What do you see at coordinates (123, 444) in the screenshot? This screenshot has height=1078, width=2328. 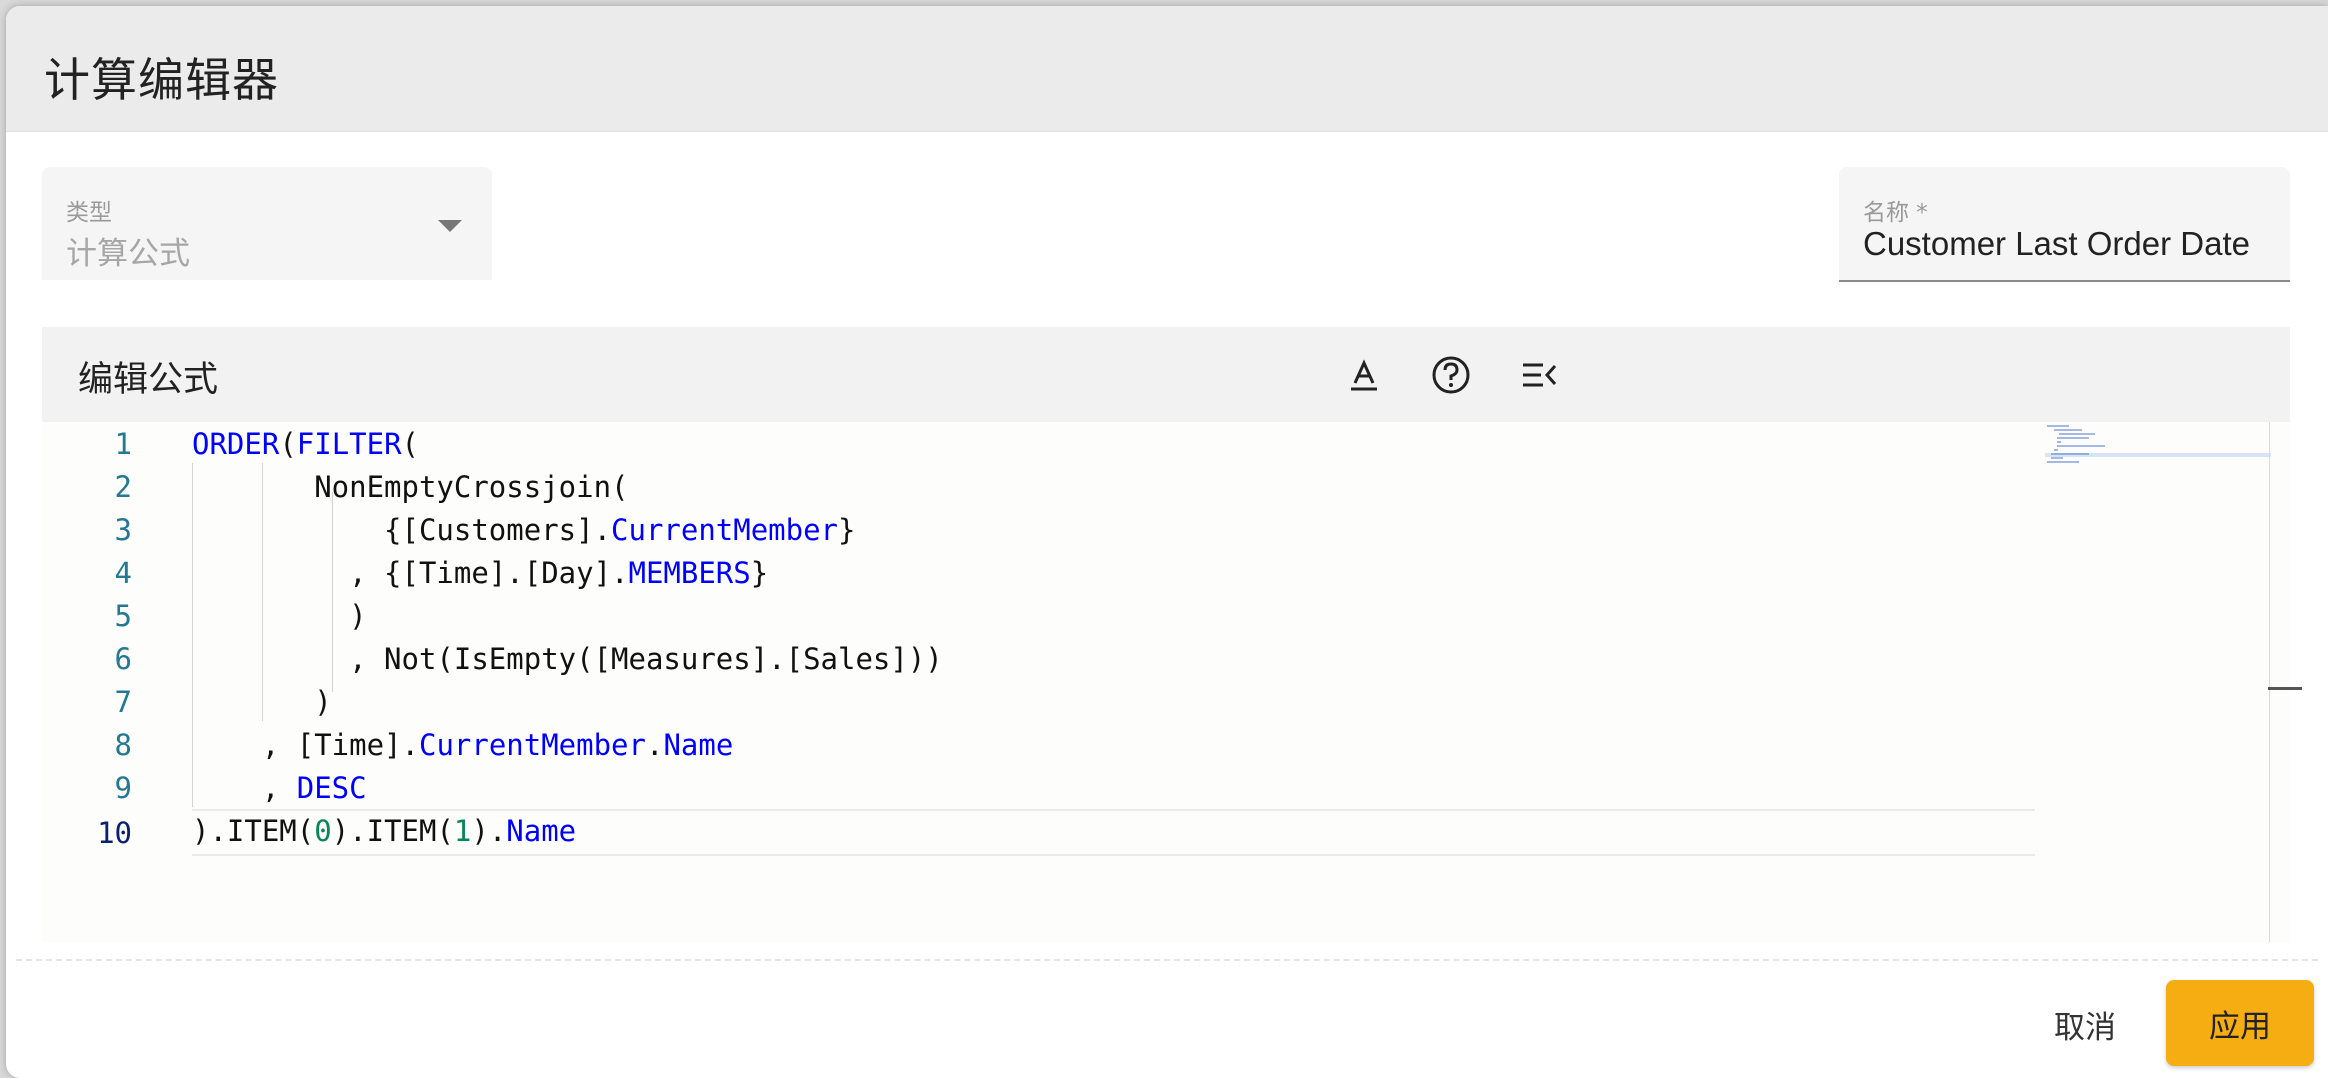 I see `line-number: 1` at bounding box center [123, 444].